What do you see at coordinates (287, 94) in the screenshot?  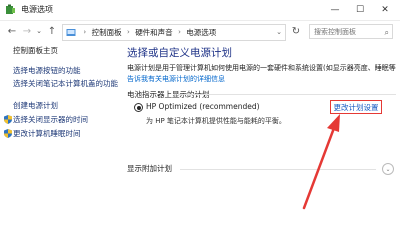 I see `section-divider` at bounding box center [287, 94].